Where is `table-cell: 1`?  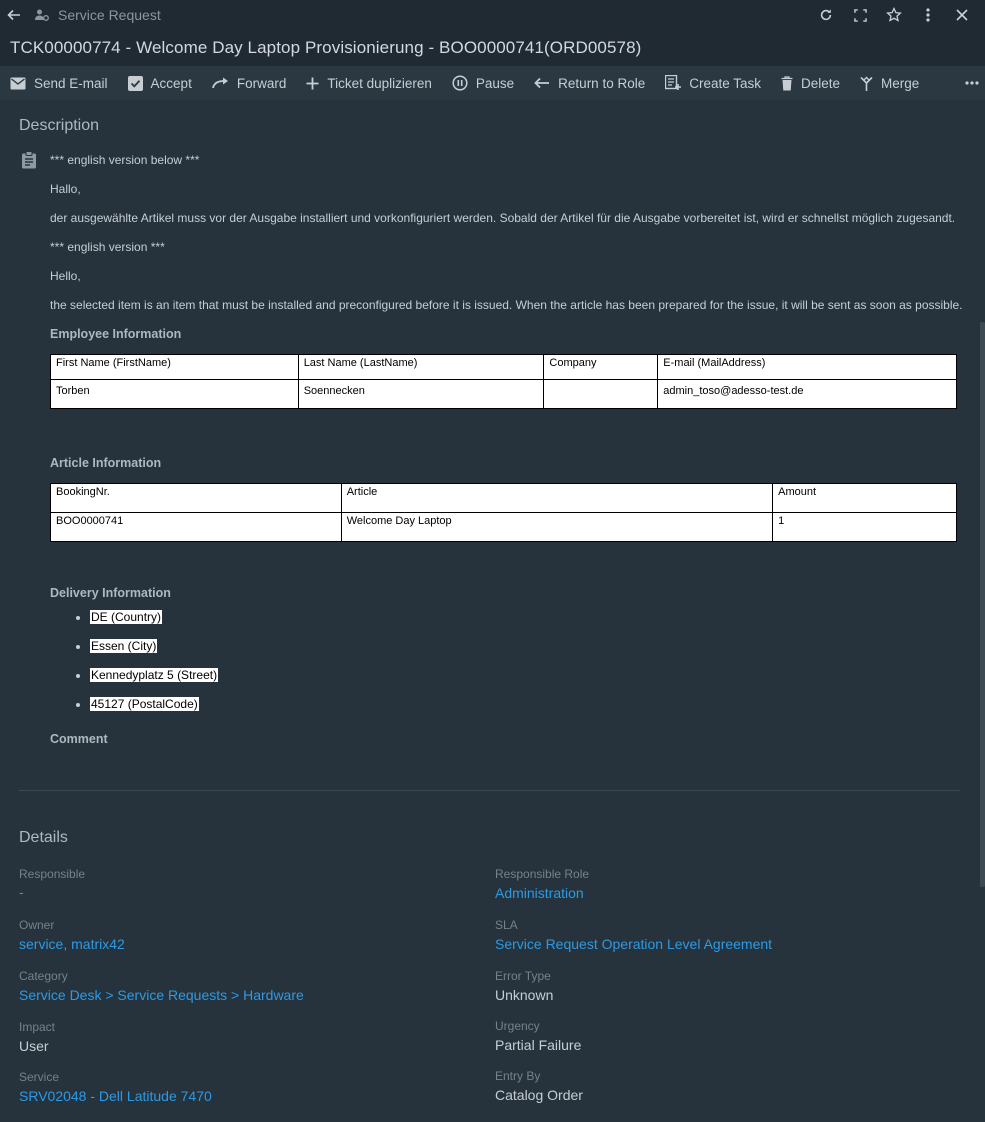
table-cell: 1 is located at coordinates (864, 527).